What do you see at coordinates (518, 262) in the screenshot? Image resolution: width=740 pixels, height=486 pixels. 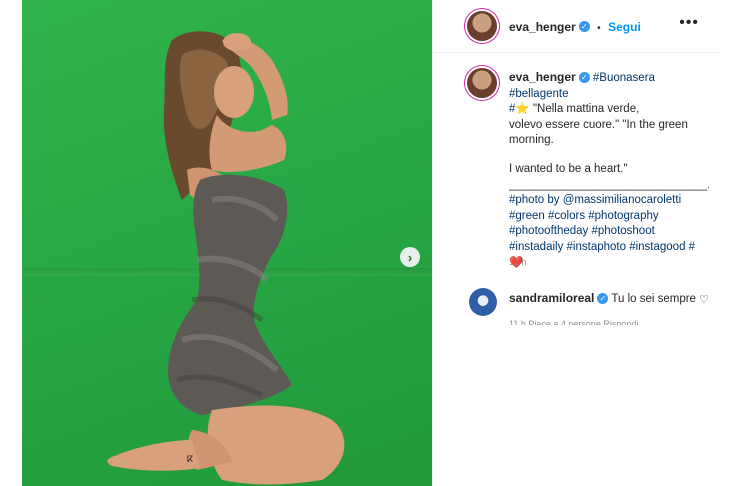 I see `post-time: 12 h` at bounding box center [518, 262].